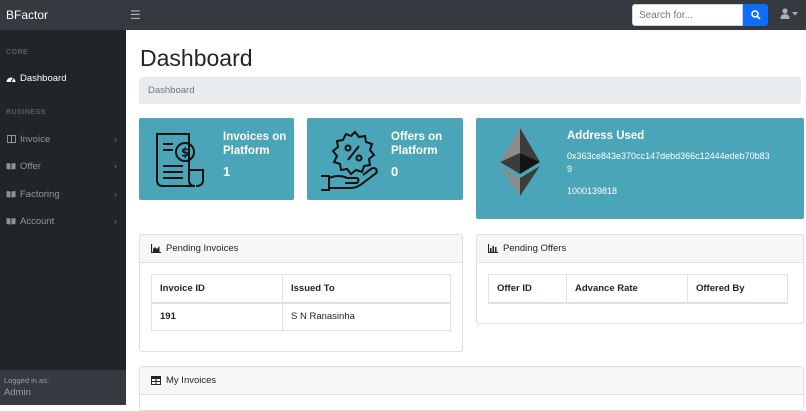 The height and width of the screenshot is (411, 806). I want to click on wallet-address-line2: 9, so click(570, 169).